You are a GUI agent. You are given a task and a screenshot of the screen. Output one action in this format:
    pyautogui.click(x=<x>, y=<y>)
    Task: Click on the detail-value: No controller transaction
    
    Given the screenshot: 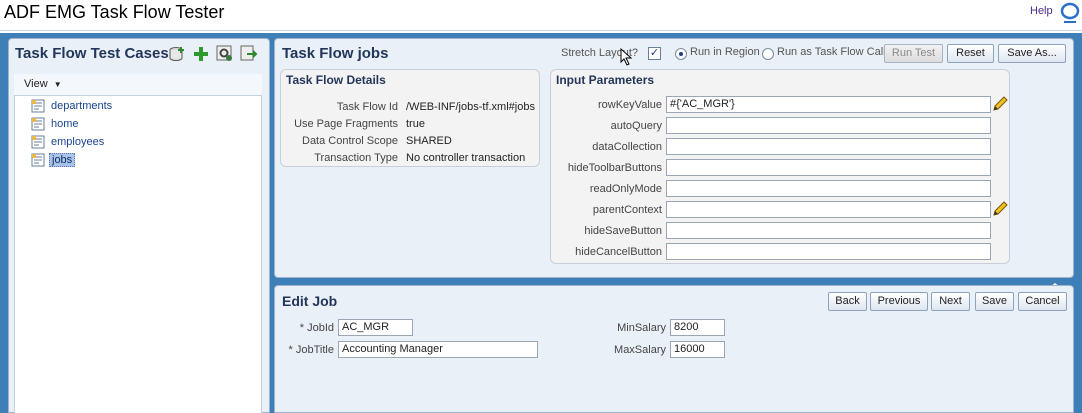 What is the action you would take?
    pyautogui.click(x=466, y=158)
    